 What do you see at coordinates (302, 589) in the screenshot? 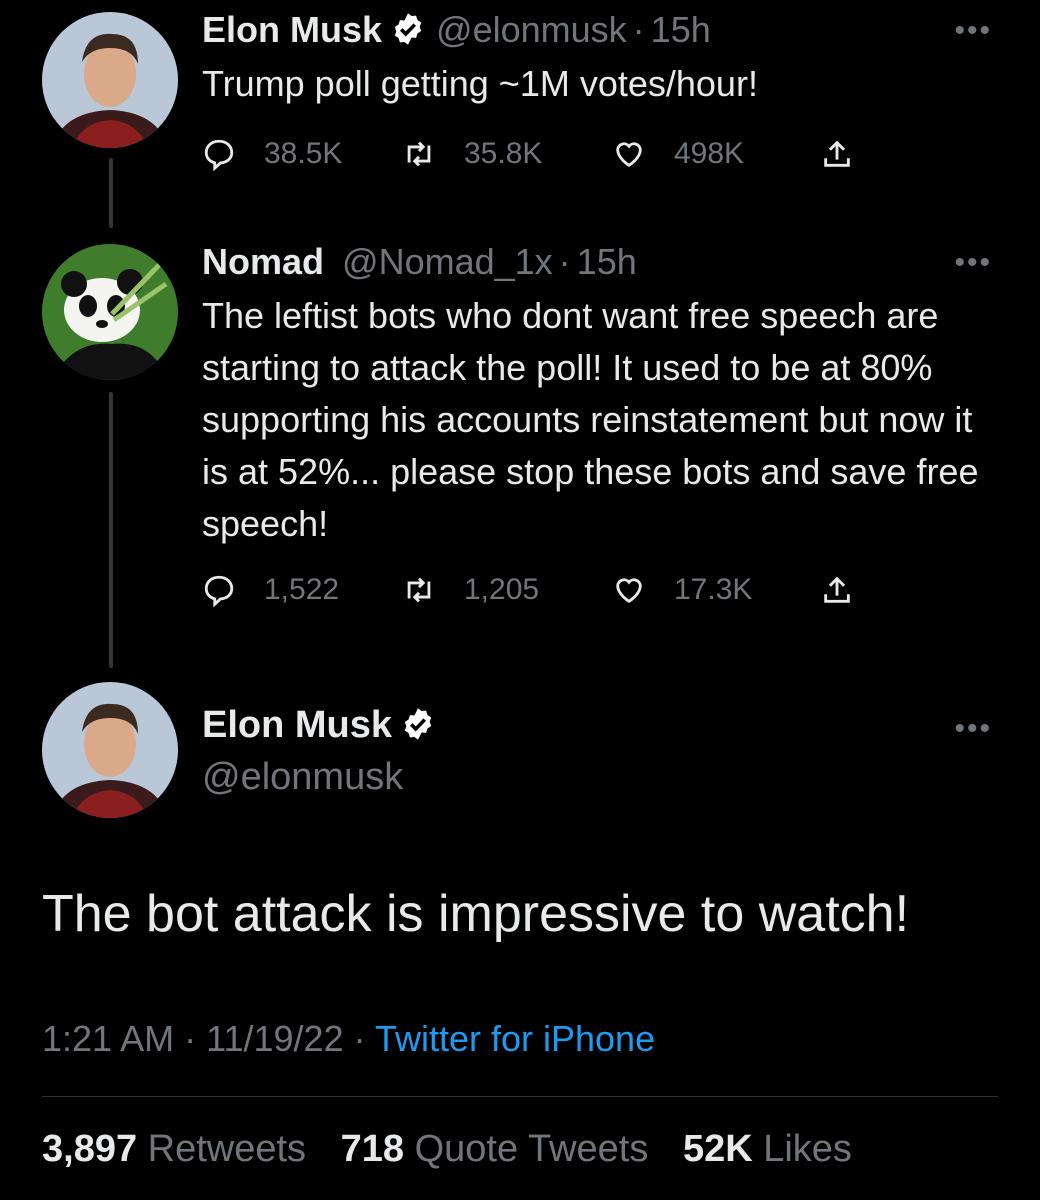
I see `reply-count: 1,522` at bounding box center [302, 589].